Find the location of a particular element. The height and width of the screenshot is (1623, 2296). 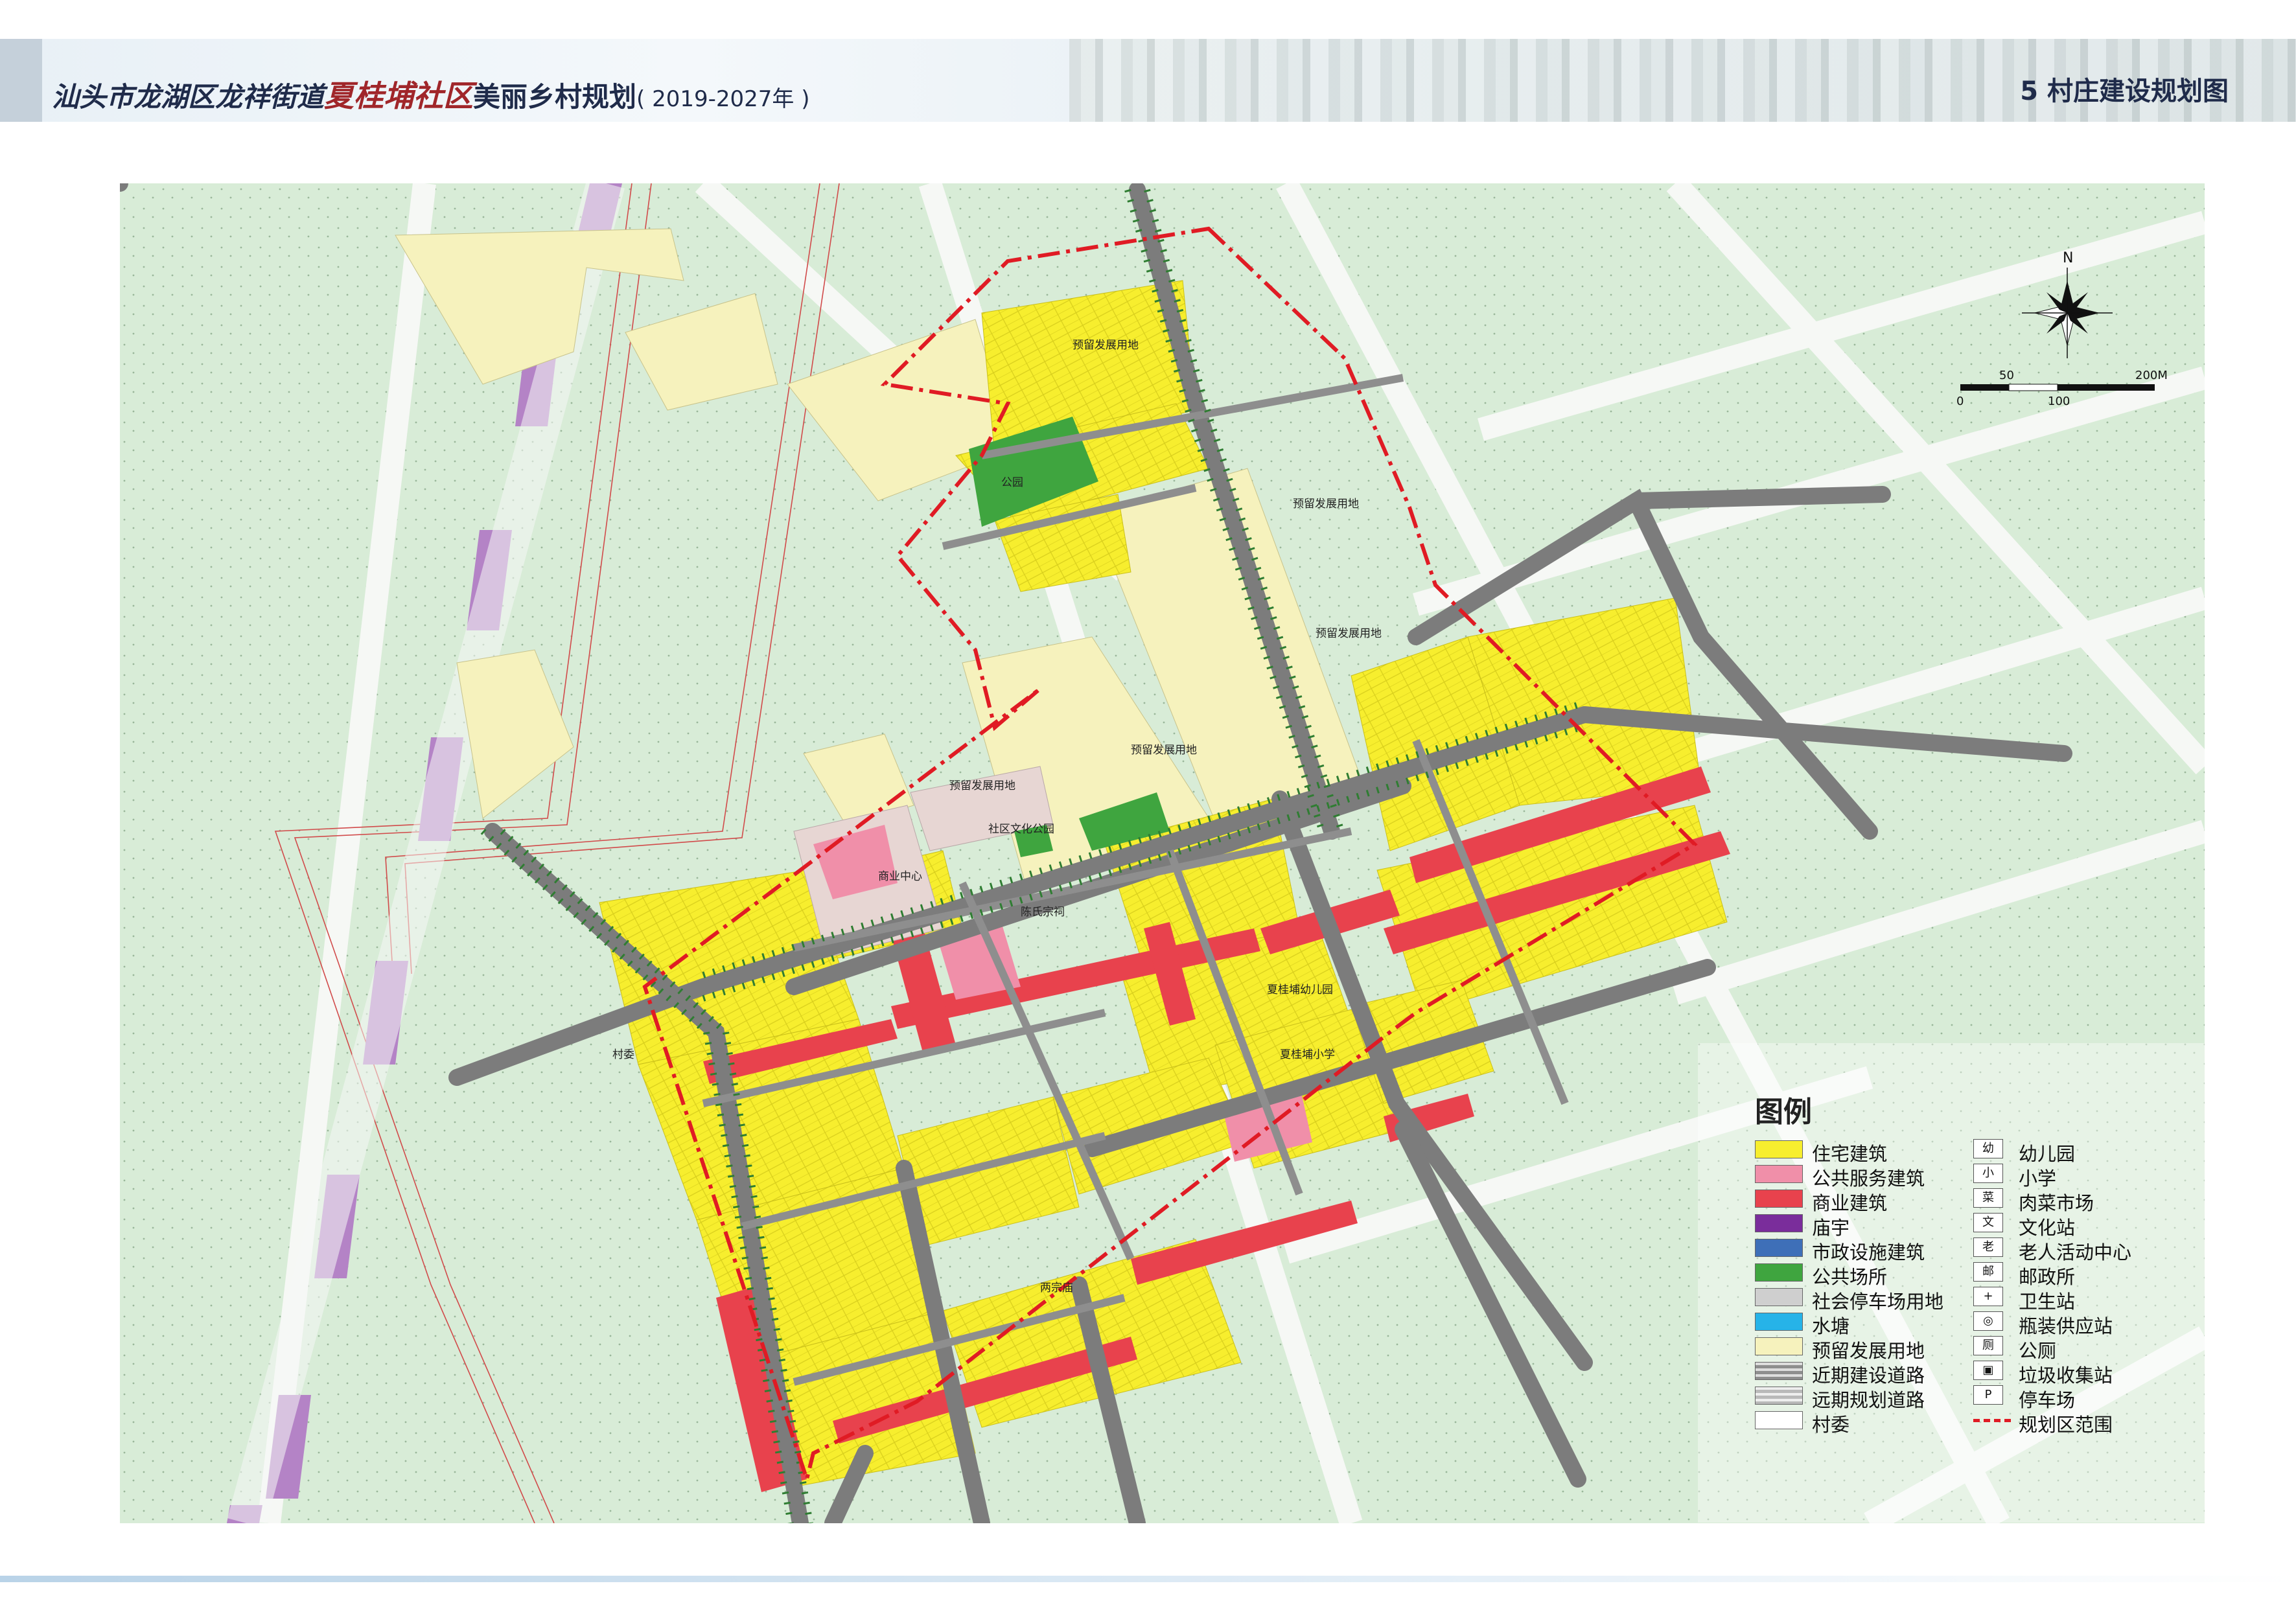

legend-label: 远期规划道路 is located at coordinates (1868, 1400).